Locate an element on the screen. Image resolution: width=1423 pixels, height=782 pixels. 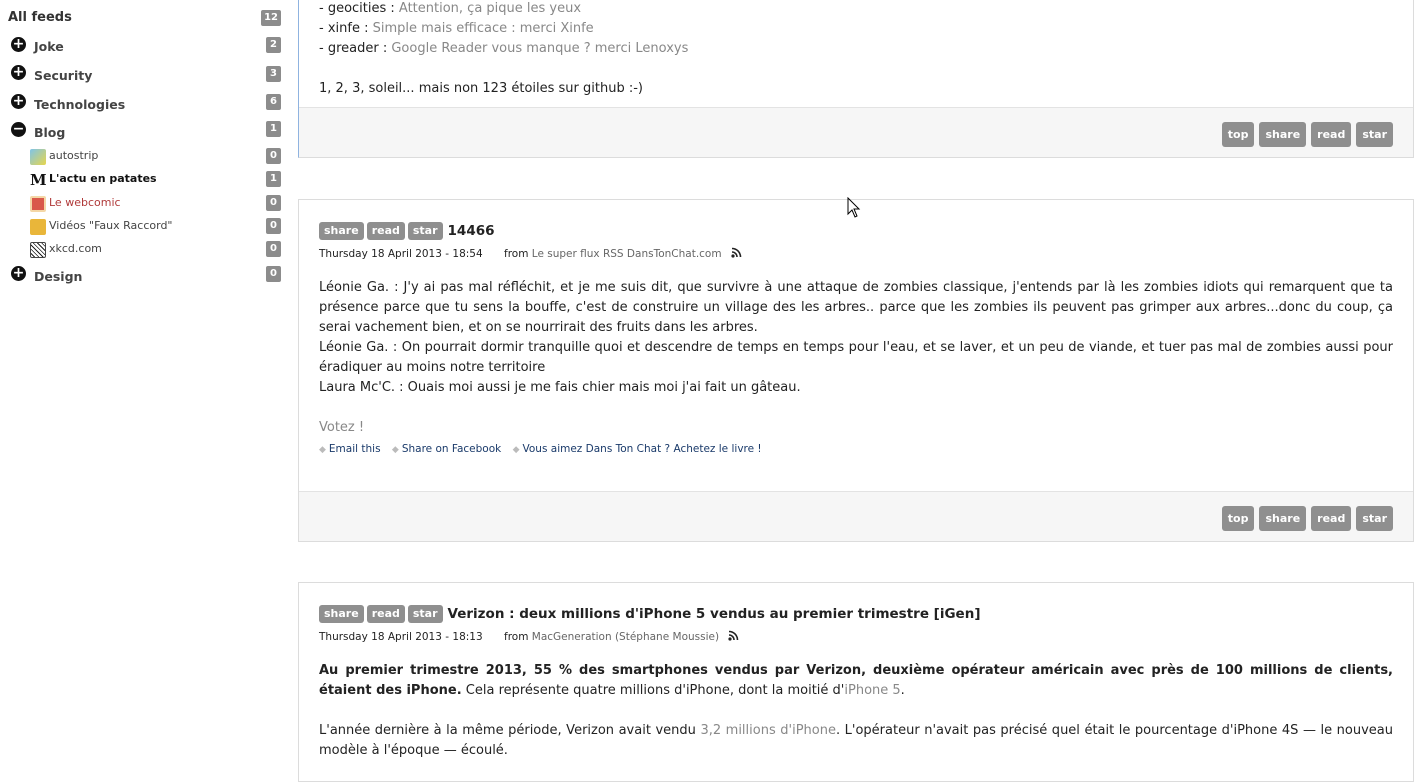
content-link: 3,2 millions d'iPhone is located at coordinates (768, 730).